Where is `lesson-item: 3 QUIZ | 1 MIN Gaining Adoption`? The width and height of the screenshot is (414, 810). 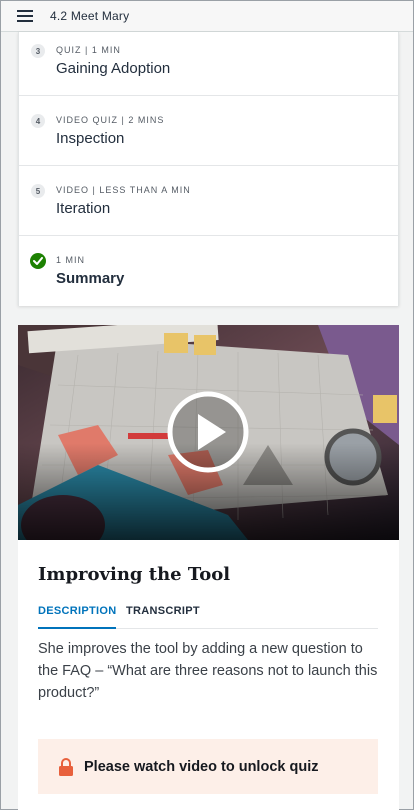 lesson-item: 3 QUIZ | 1 MIN Gaining Adoption is located at coordinates (208, 64).